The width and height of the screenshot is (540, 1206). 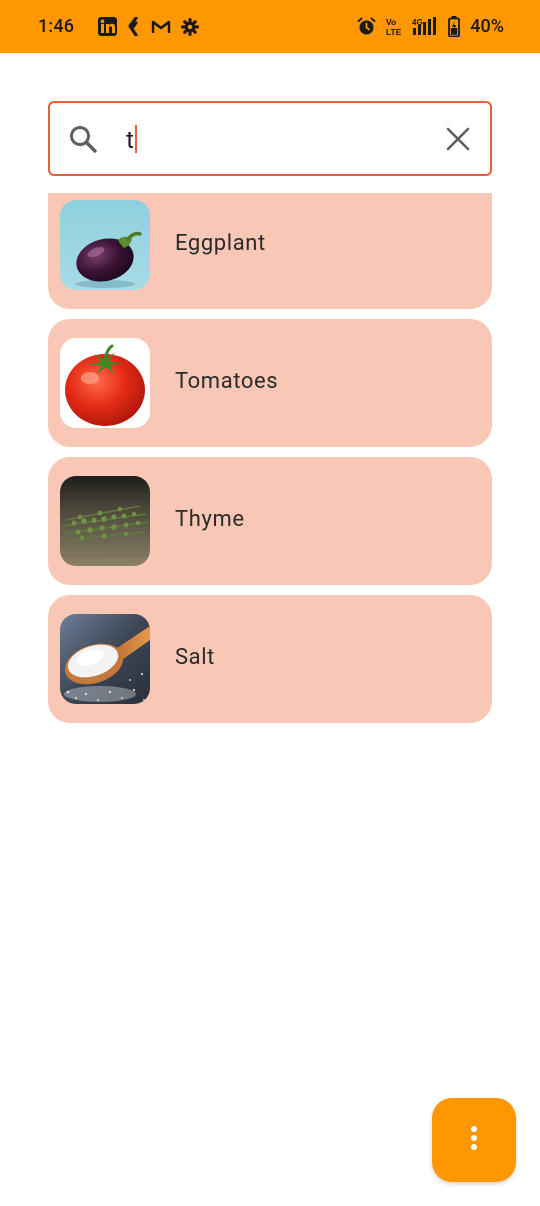 I want to click on battery-percent: 40%, so click(x=487, y=26).